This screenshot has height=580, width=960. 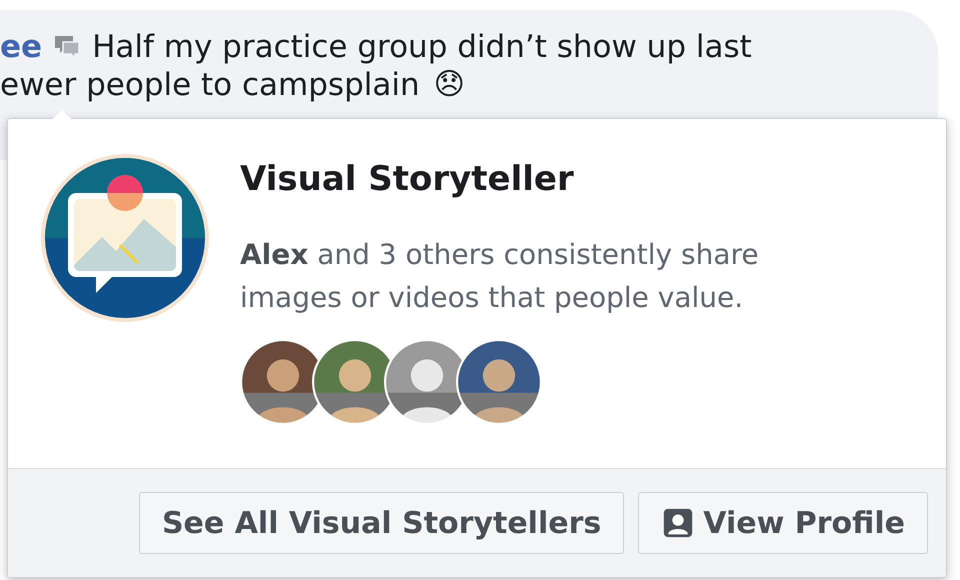 What do you see at coordinates (407, 179) in the screenshot?
I see `badge-title: Visual Storyteller` at bounding box center [407, 179].